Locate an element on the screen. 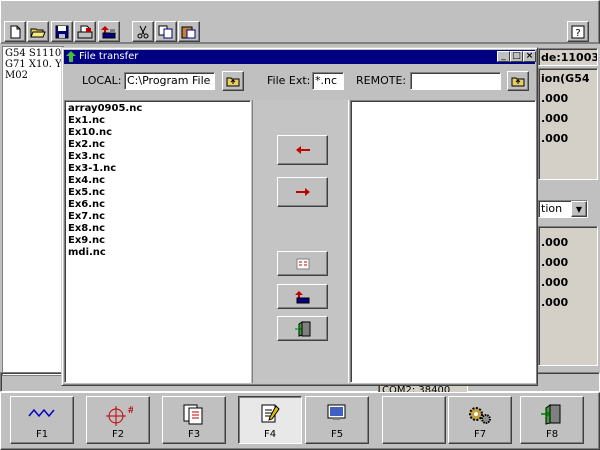  dialog-title: File transfer is located at coordinates (109, 56).